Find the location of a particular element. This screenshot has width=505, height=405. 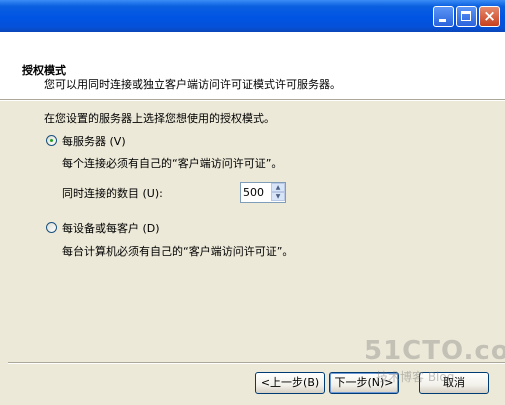

page-description: 您可以用同时连接或独立客户端访问许可证模式许可服务器。 is located at coordinates (192, 84).